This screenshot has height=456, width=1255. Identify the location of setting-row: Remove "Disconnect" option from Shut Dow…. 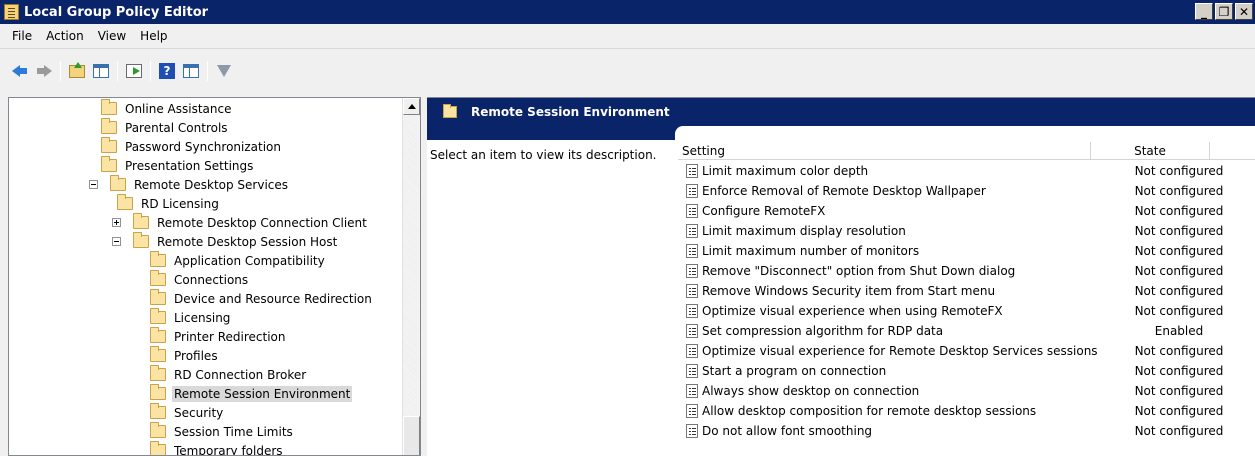
(966, 271).